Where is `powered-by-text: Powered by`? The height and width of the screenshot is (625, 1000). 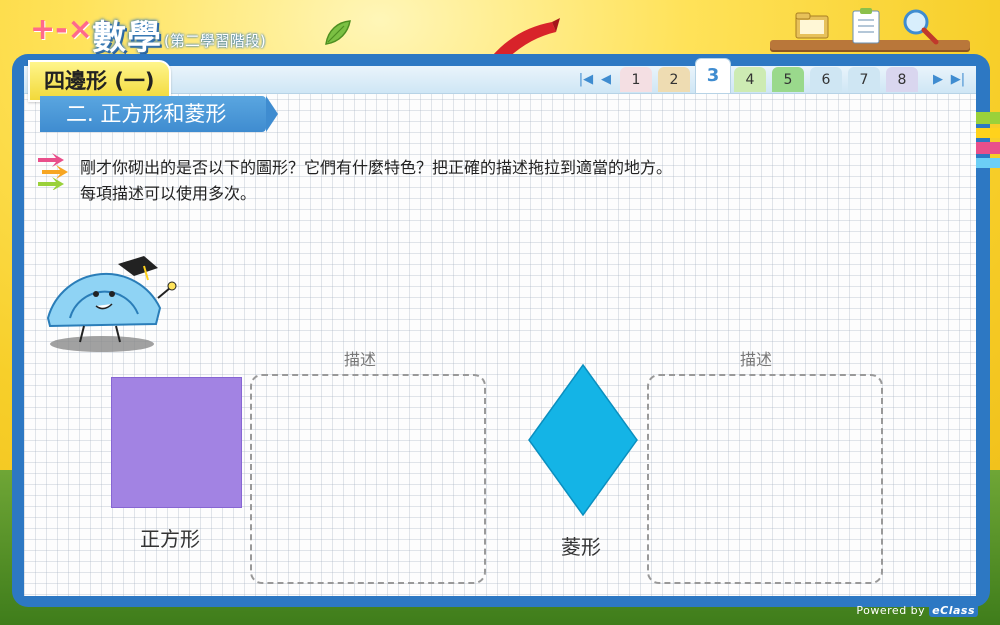
powered-by-text: Powered by is located at coordinates (891, 610).